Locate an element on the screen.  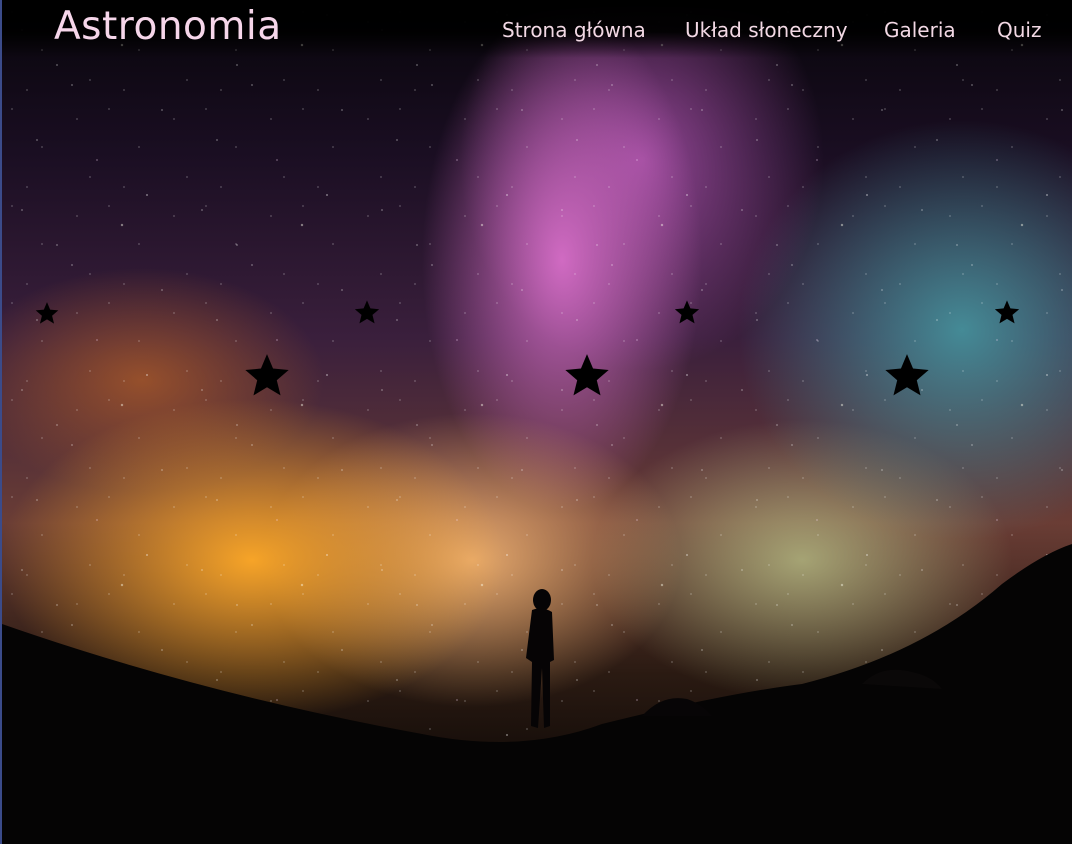
nav-item-solar-system: Układ słoneczny is located at coordinates (766, 30).